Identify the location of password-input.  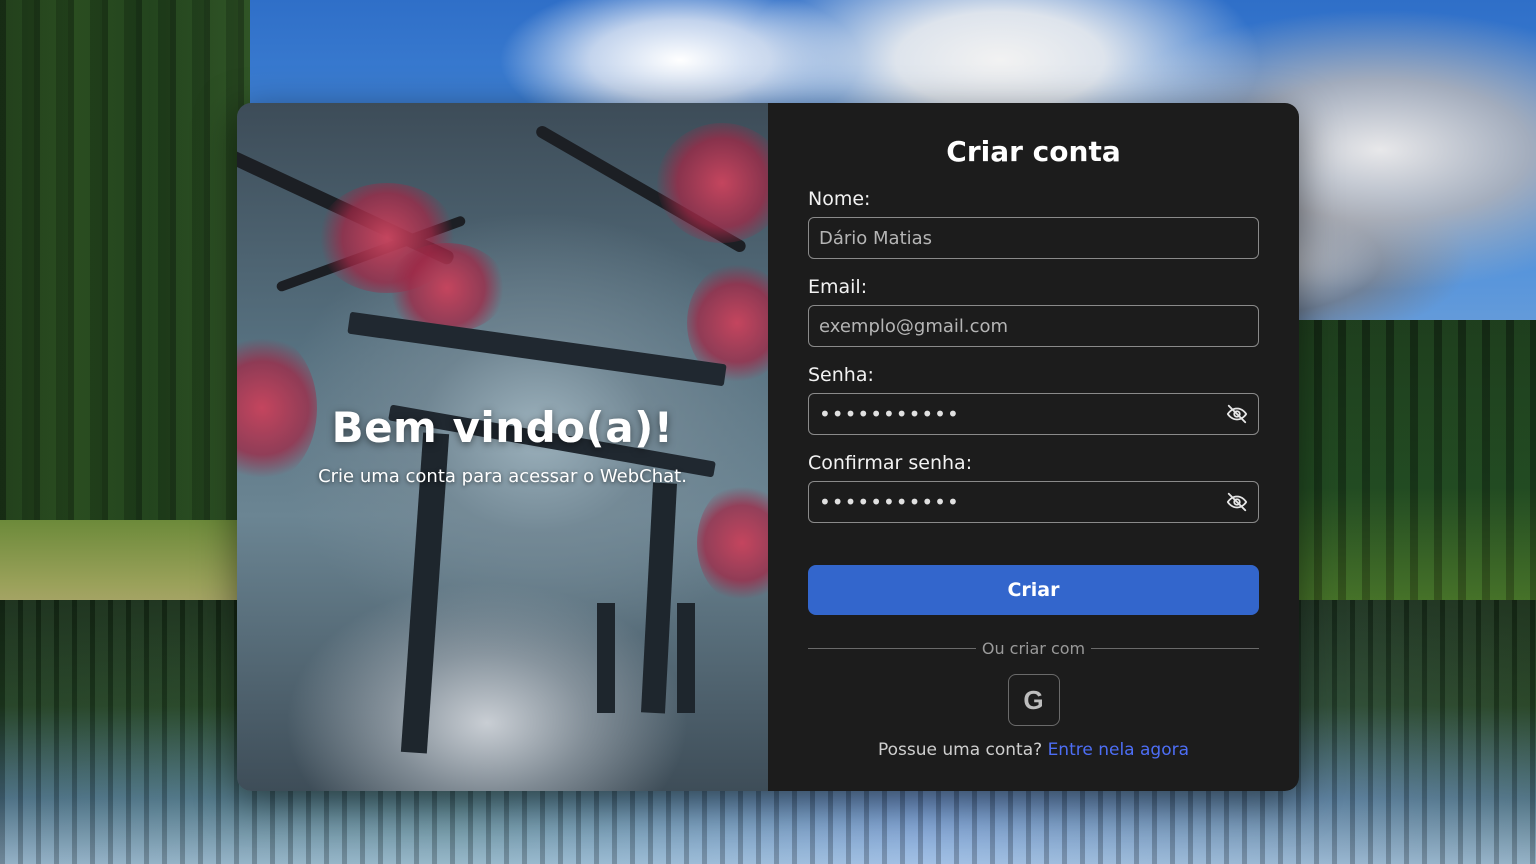
(1022, 414).